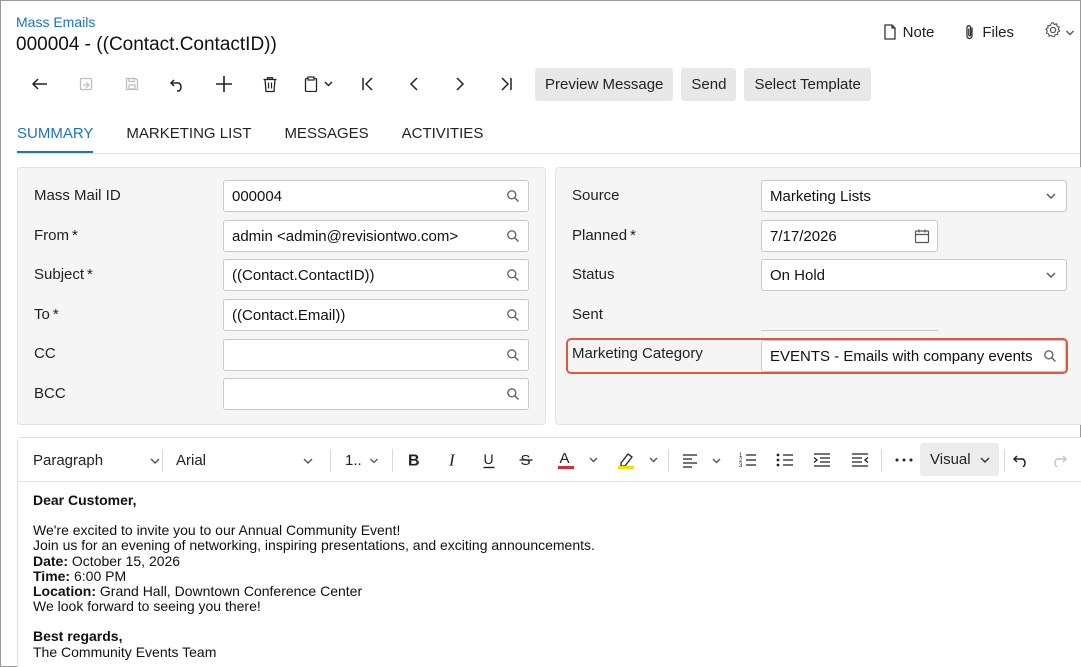 This screenshot has width=1081, height=667. I want to click on status-select: On Hold, so click(914, 275).